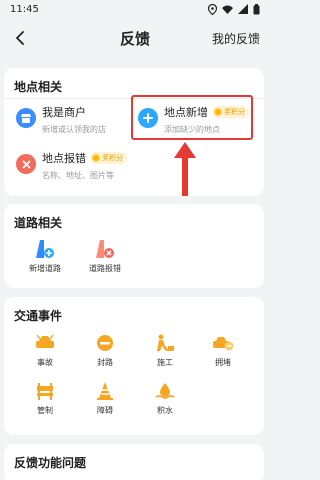  What do you see at coordinates (45, 343) in the screenshot?
I see `accident-icon` at bounding box center [45, 343].